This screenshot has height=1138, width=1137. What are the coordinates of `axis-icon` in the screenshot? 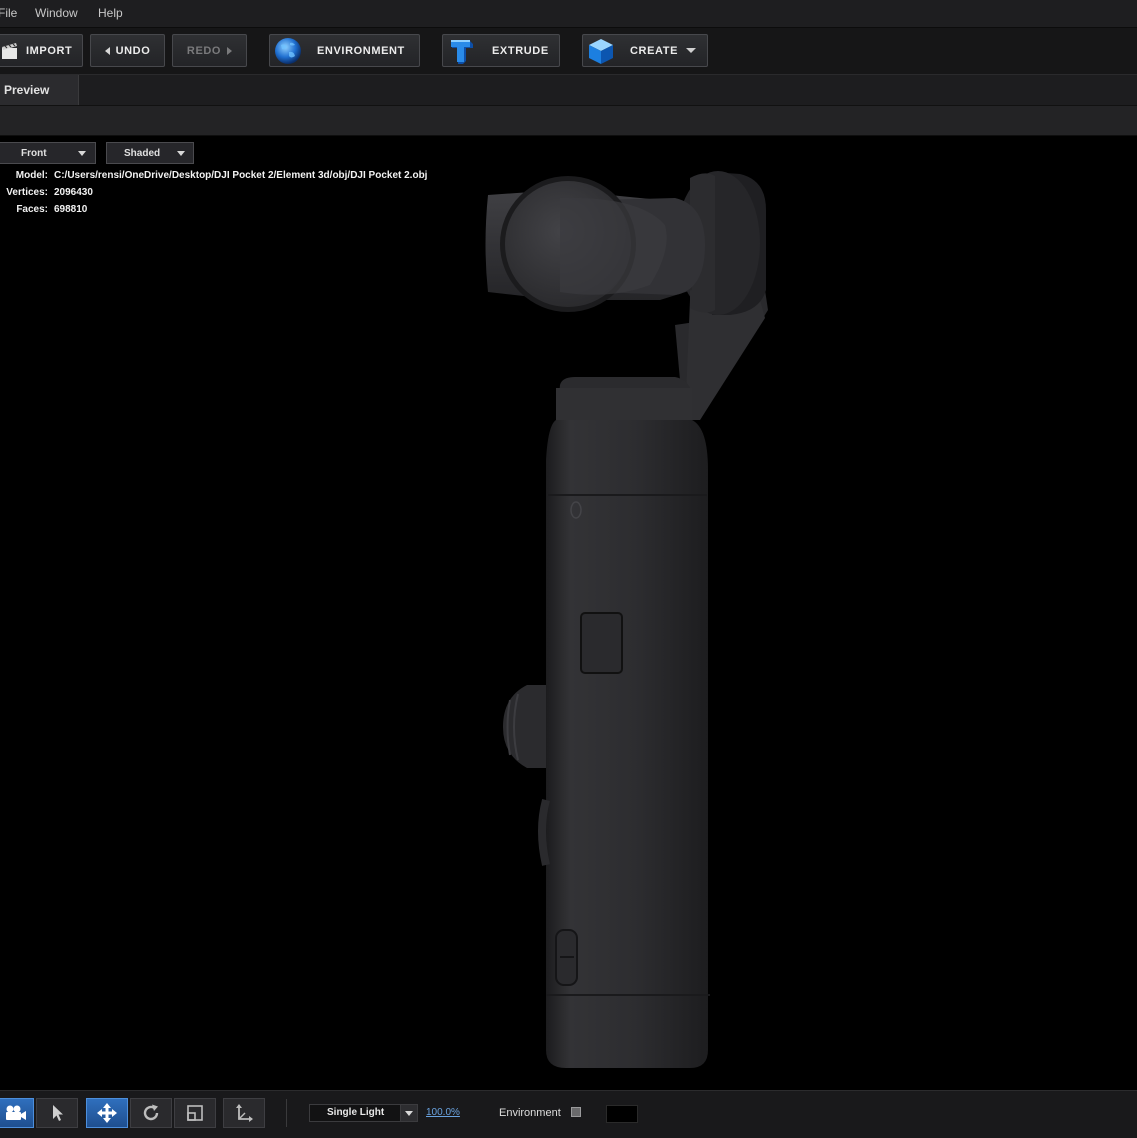 It's located at (244, 1113).